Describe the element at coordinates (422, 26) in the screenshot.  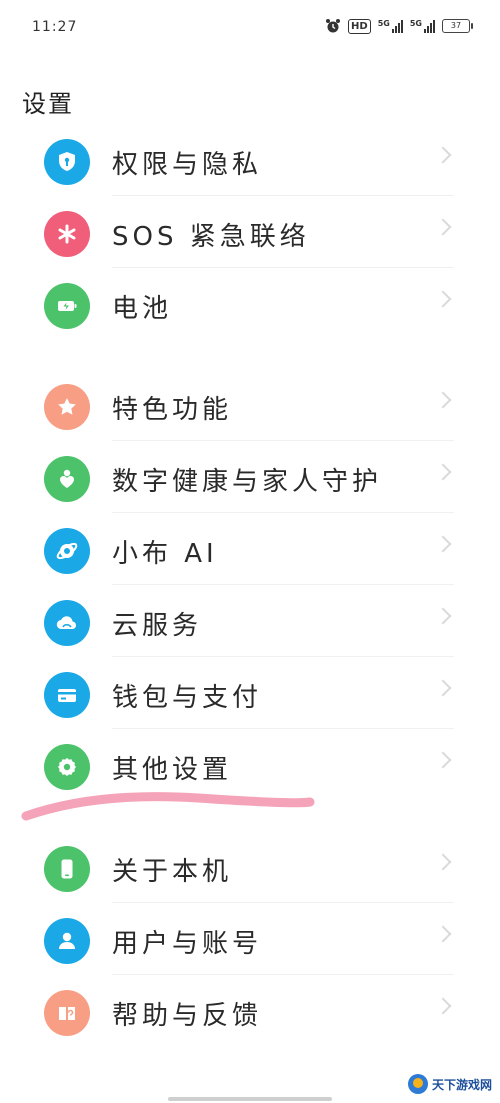
I see `signal-icon-2: 5G` at that location.